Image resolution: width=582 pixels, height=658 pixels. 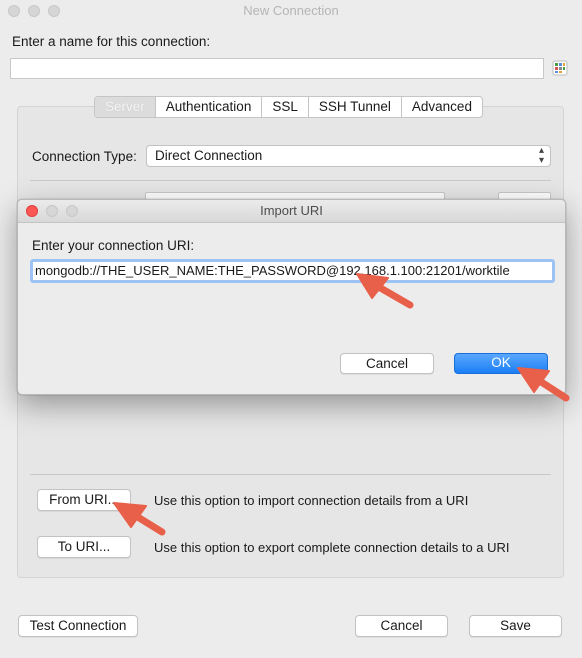 I want to click on zoom-window-icon, so click(x=54, y=11).